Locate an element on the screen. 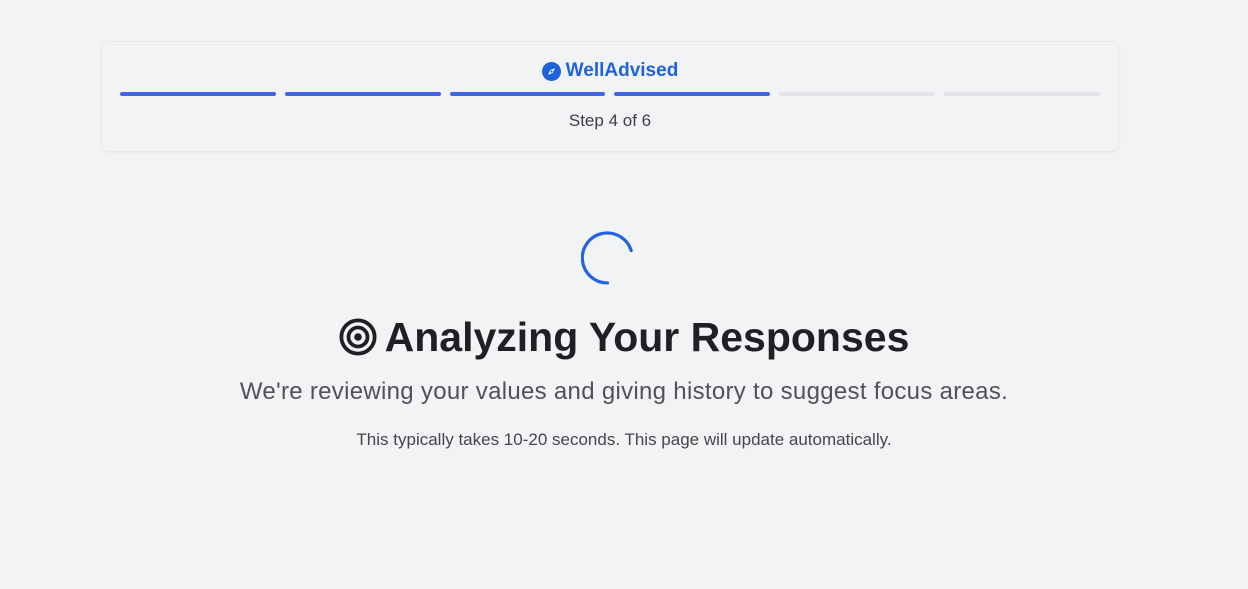 The height and width of the screenshot is (589, 1248). brand-logo: WellAdvised is located at coordinates (610, 71).